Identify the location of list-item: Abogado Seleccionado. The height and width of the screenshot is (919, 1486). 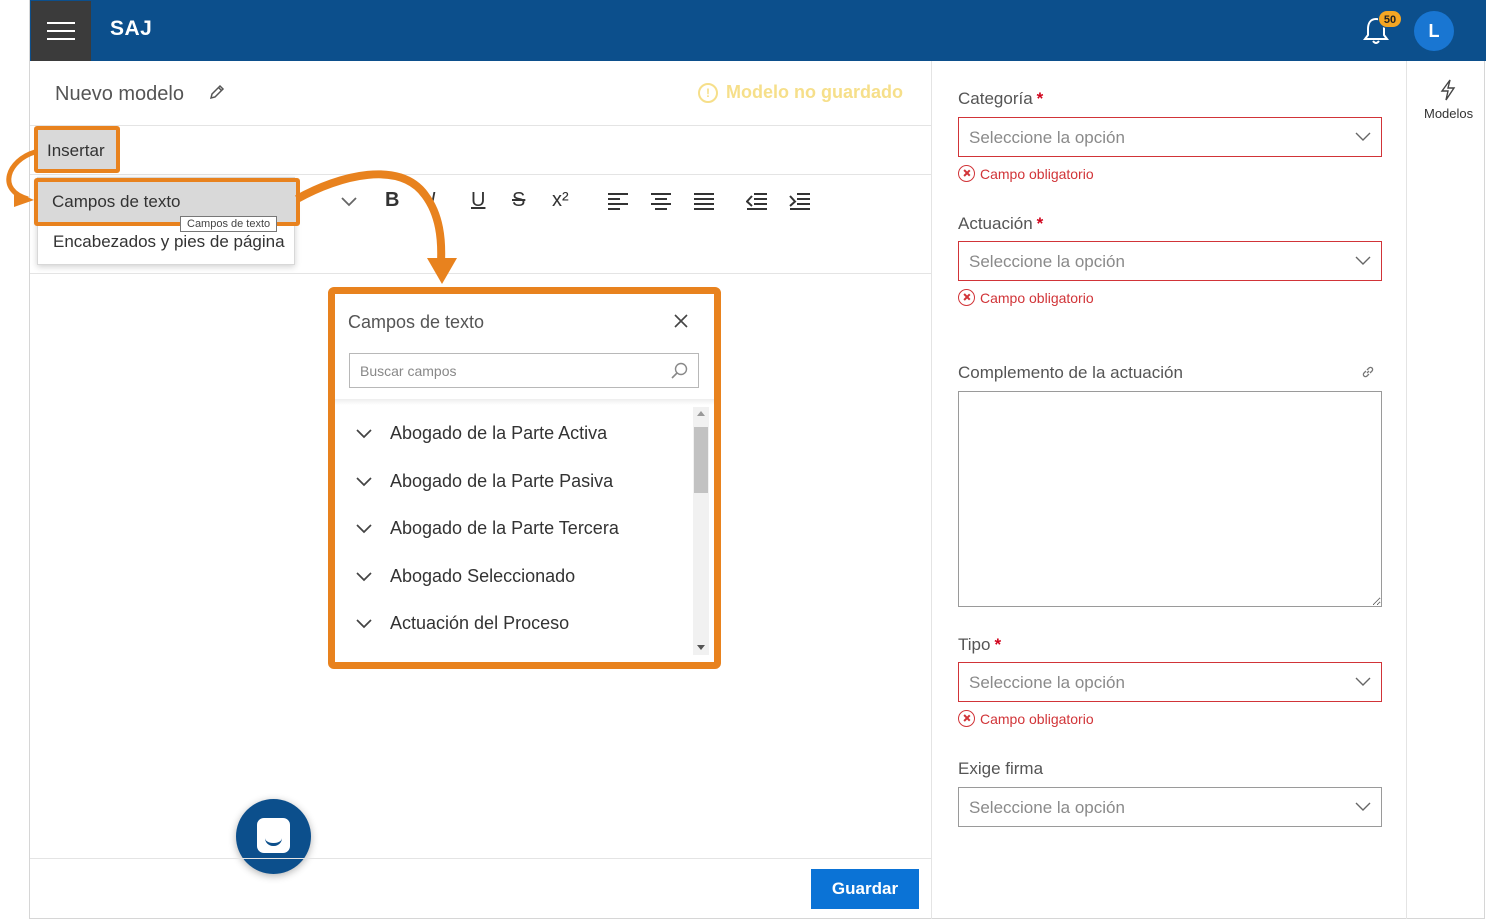
(465, 576).